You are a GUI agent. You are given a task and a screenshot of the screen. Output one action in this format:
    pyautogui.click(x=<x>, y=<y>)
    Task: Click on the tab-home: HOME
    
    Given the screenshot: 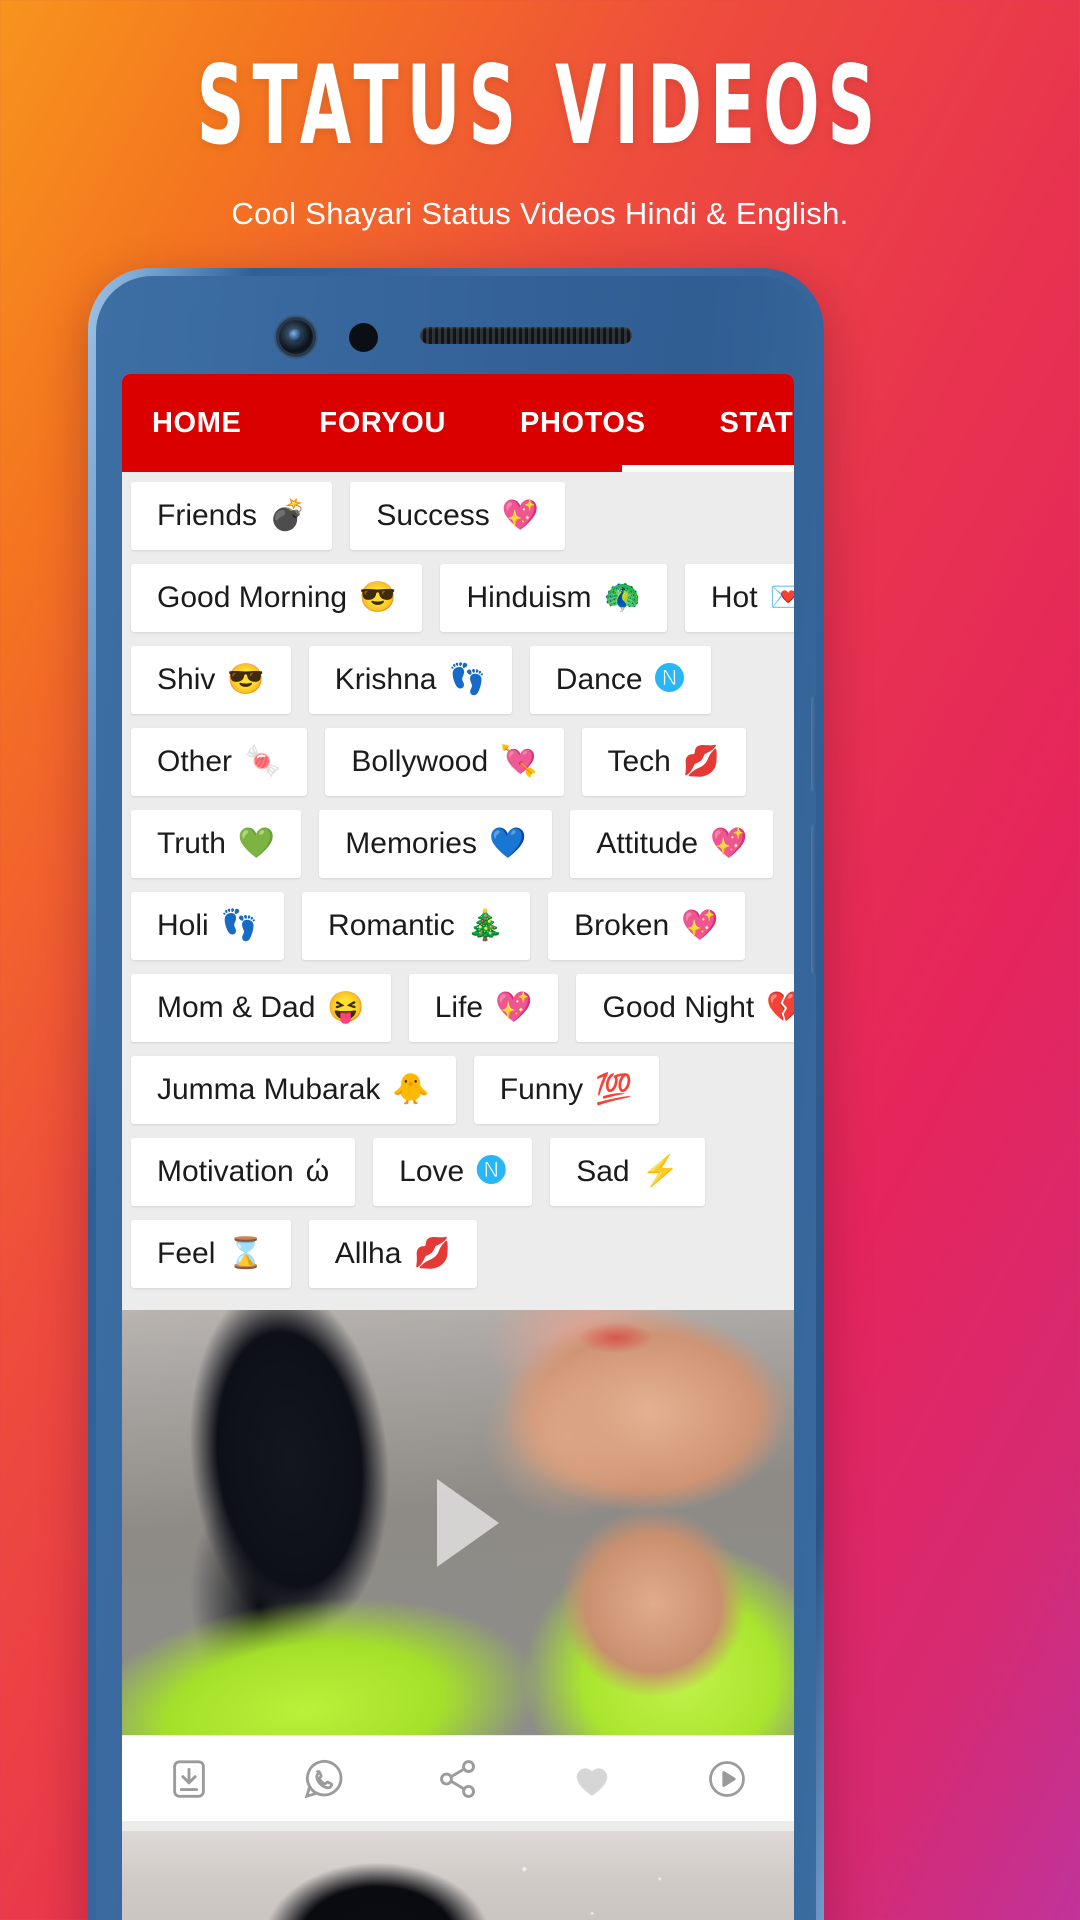 What is the action you would take?
    pyautogui.click(x=209, y=423)
    